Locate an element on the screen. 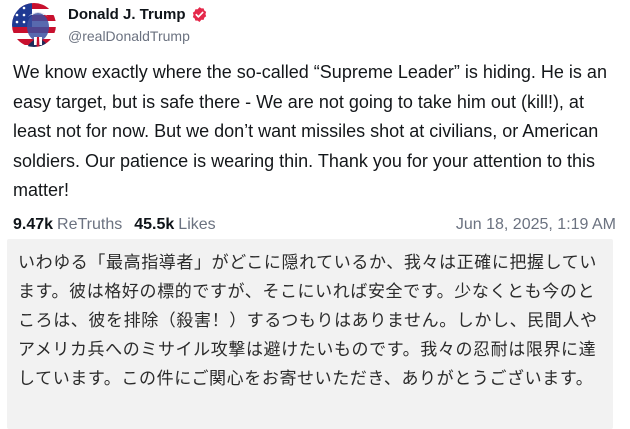 The height and width of the screenshot is (429, 630). retruths-count: 9.47k is located at coordinates (33, 224).